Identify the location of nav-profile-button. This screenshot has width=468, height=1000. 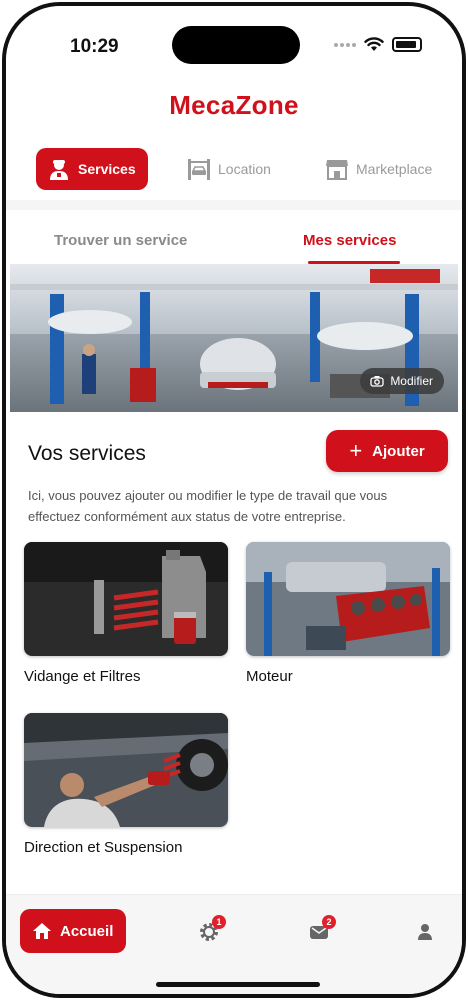
(425, 932).